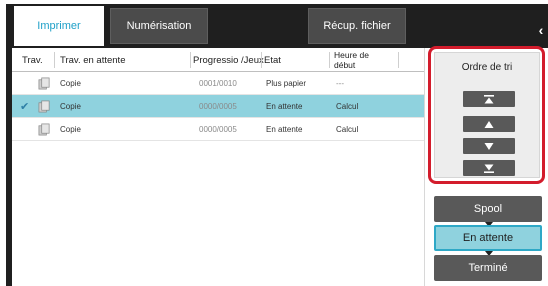 This screenshot has height=286, width=548. I want to click on spool-label: Spool, so click(488, 209).